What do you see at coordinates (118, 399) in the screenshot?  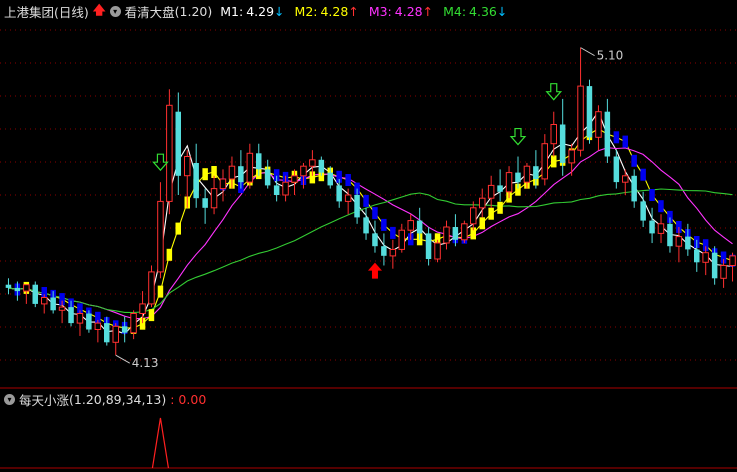 I see `sub-indicator-params: (1.20,89,34,13)` at bounding box center [118, 399].